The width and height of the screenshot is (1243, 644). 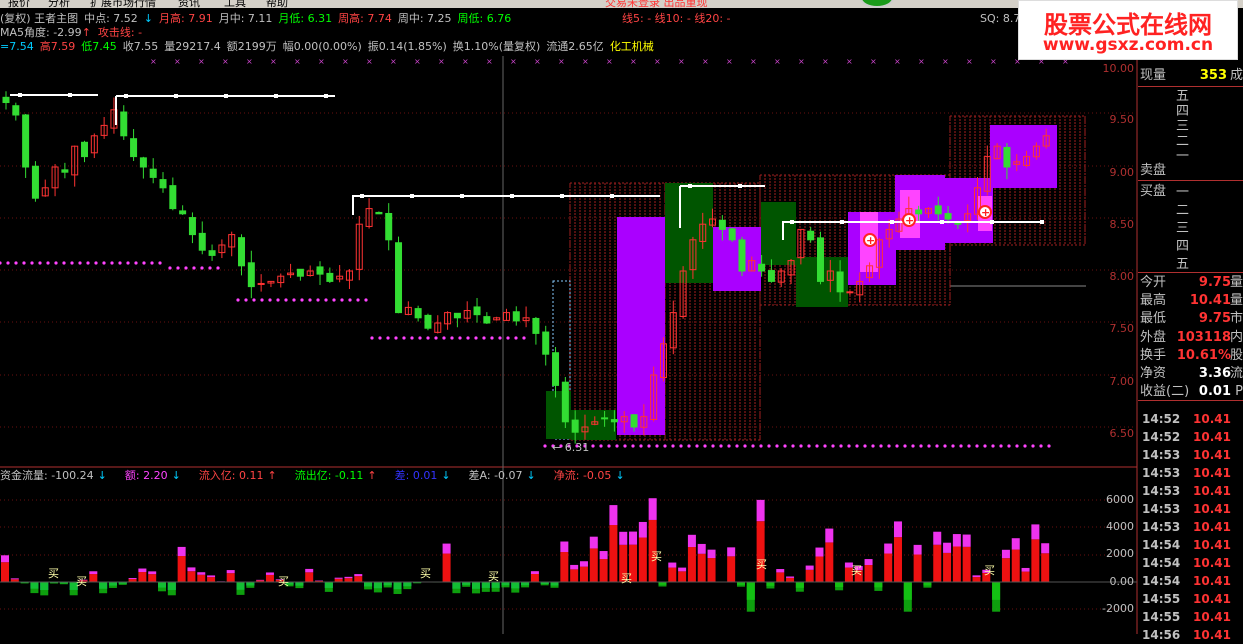 What do you see at coordinates (1191, 319) in the screenshot?
I see `stat-row: 最低9.75市` at bounding box center [1191, 319].